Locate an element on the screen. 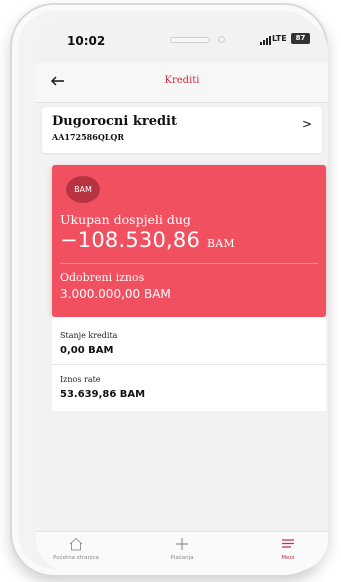  tab-home-label: Početna stranica is located at coordinates (76, 558).